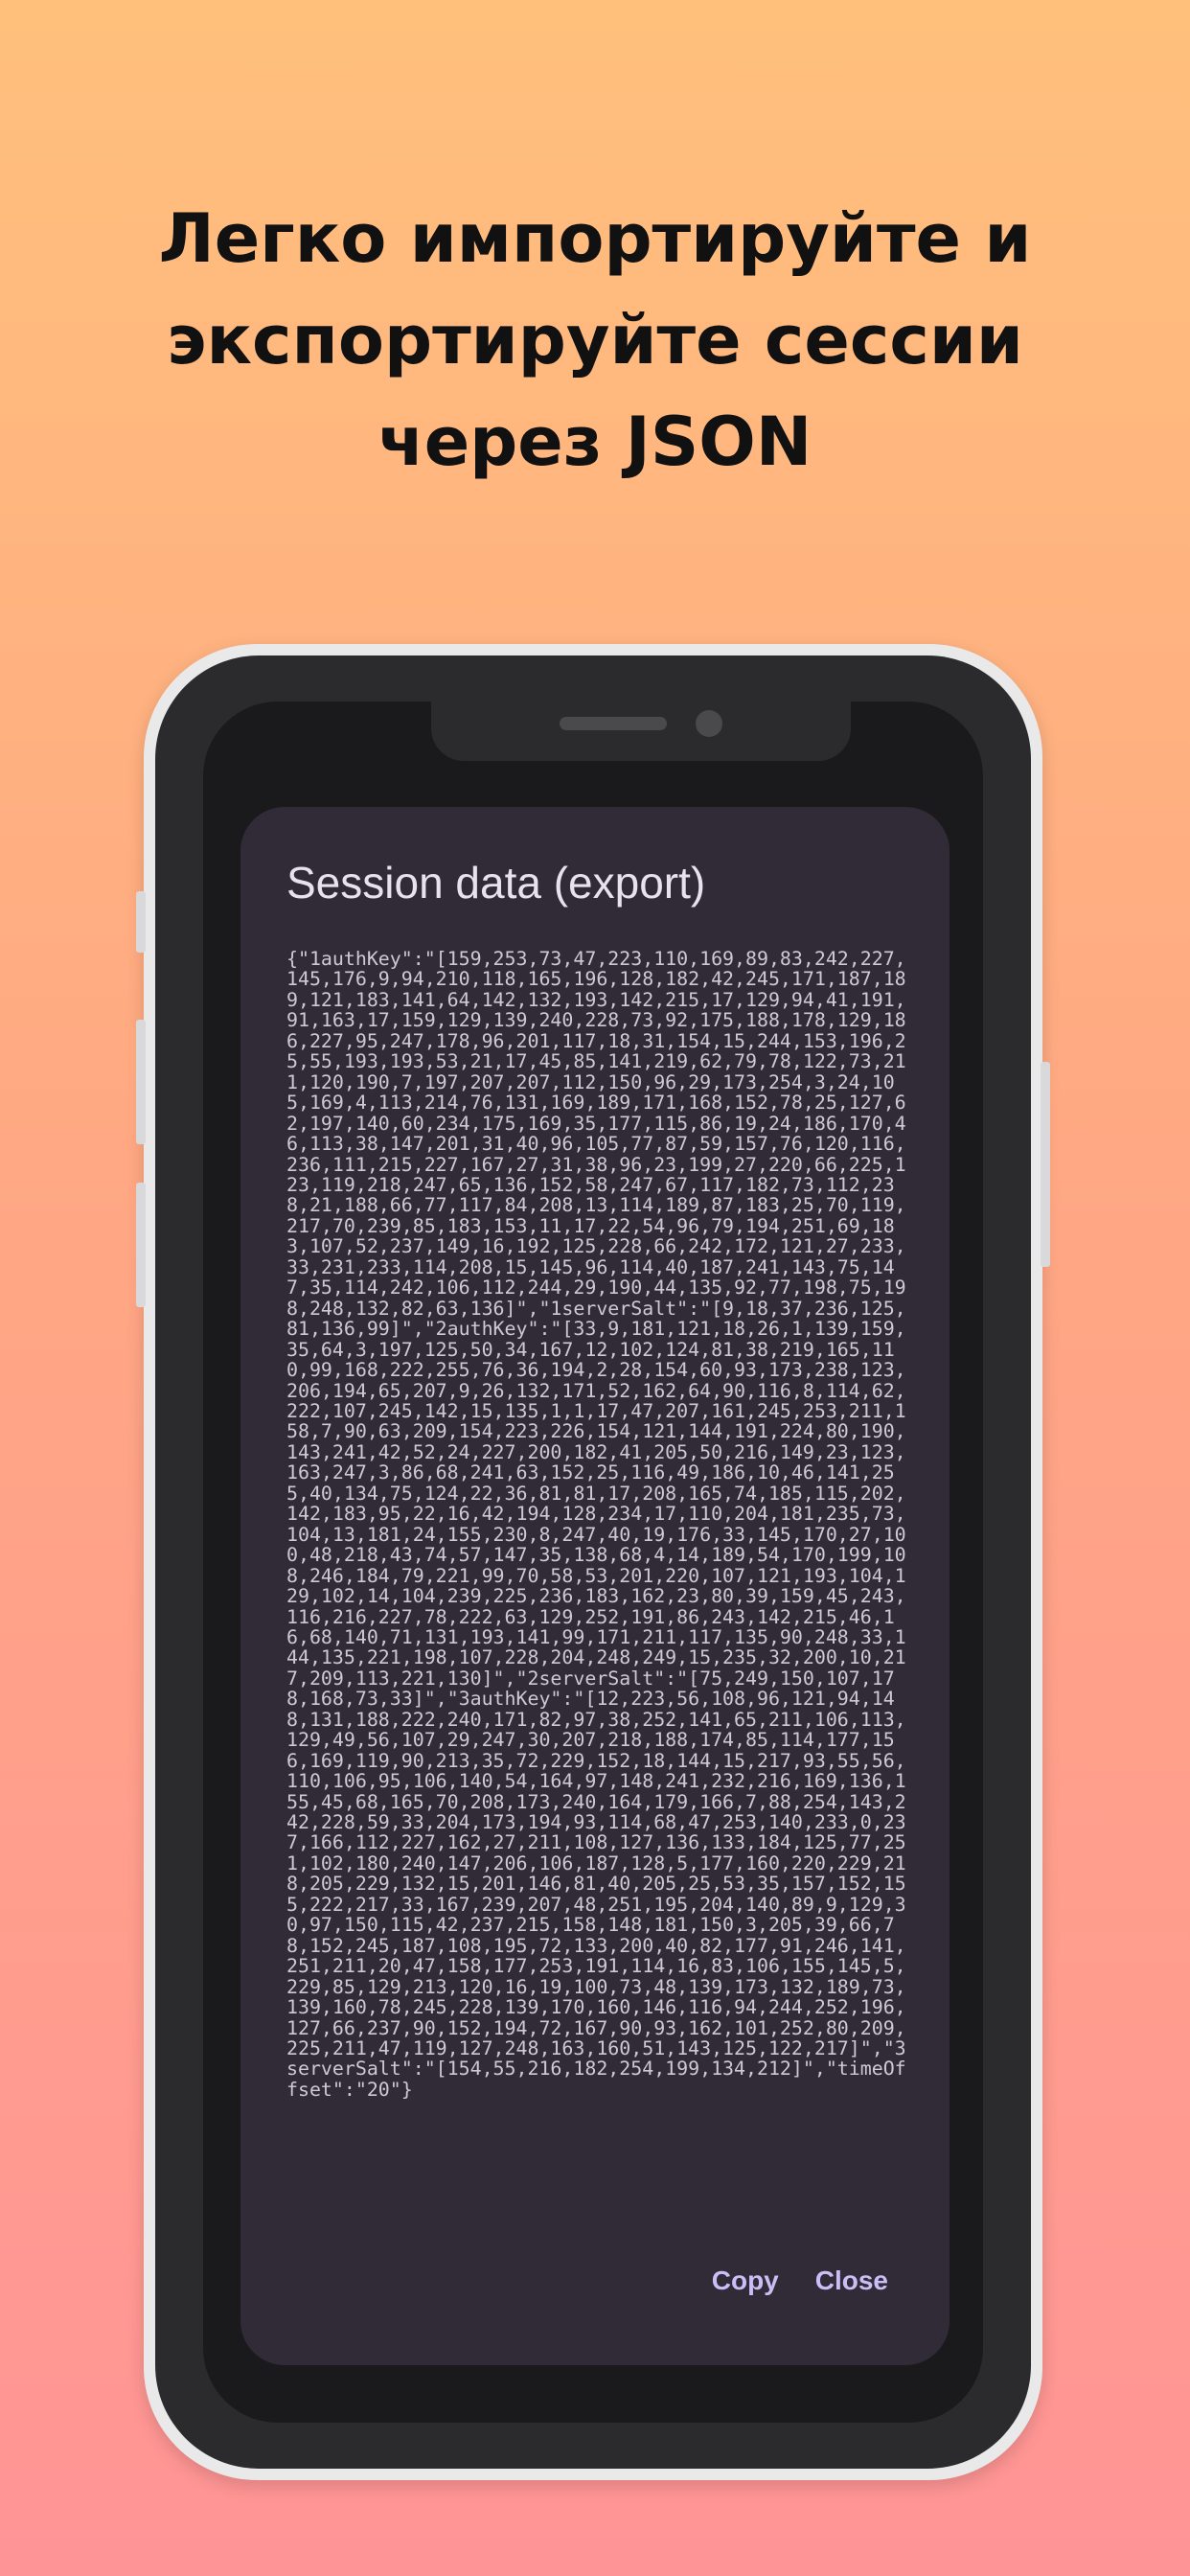  What do you see at coordinates (852, 2281) in the screenshot?
I see `close-button: Close` at bounding box center [852, 2281].